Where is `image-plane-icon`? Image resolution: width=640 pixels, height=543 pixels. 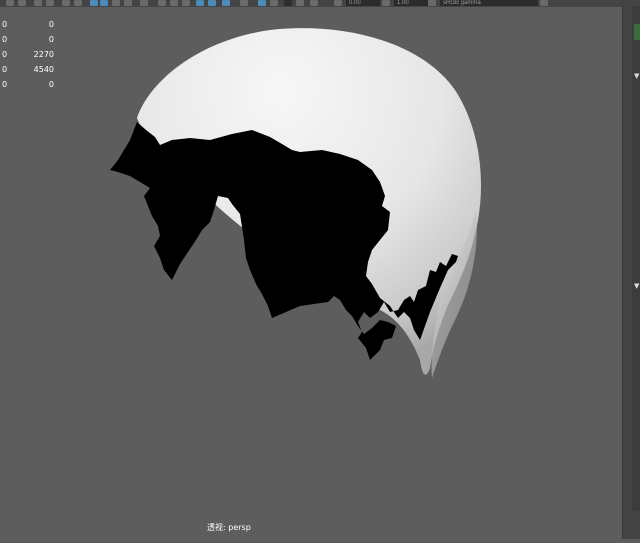
image-plane-icon is located at coordinates (50, 3).